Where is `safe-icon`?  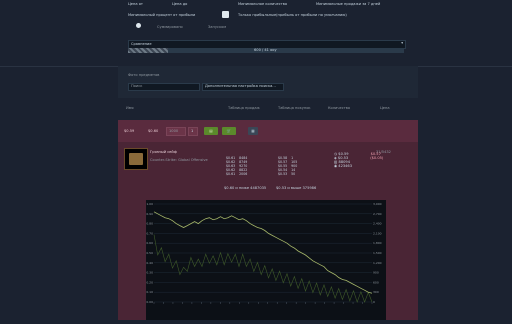 safe-icon is located at coordinates (136, 159).